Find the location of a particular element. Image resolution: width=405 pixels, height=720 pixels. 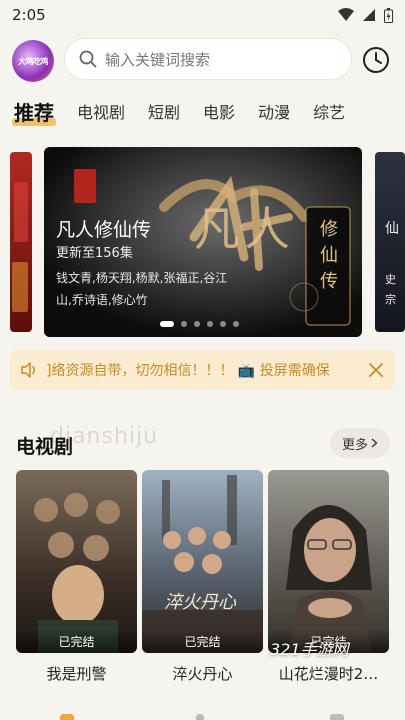

tab-movie: 电影 is located at coordinates (219, 111).